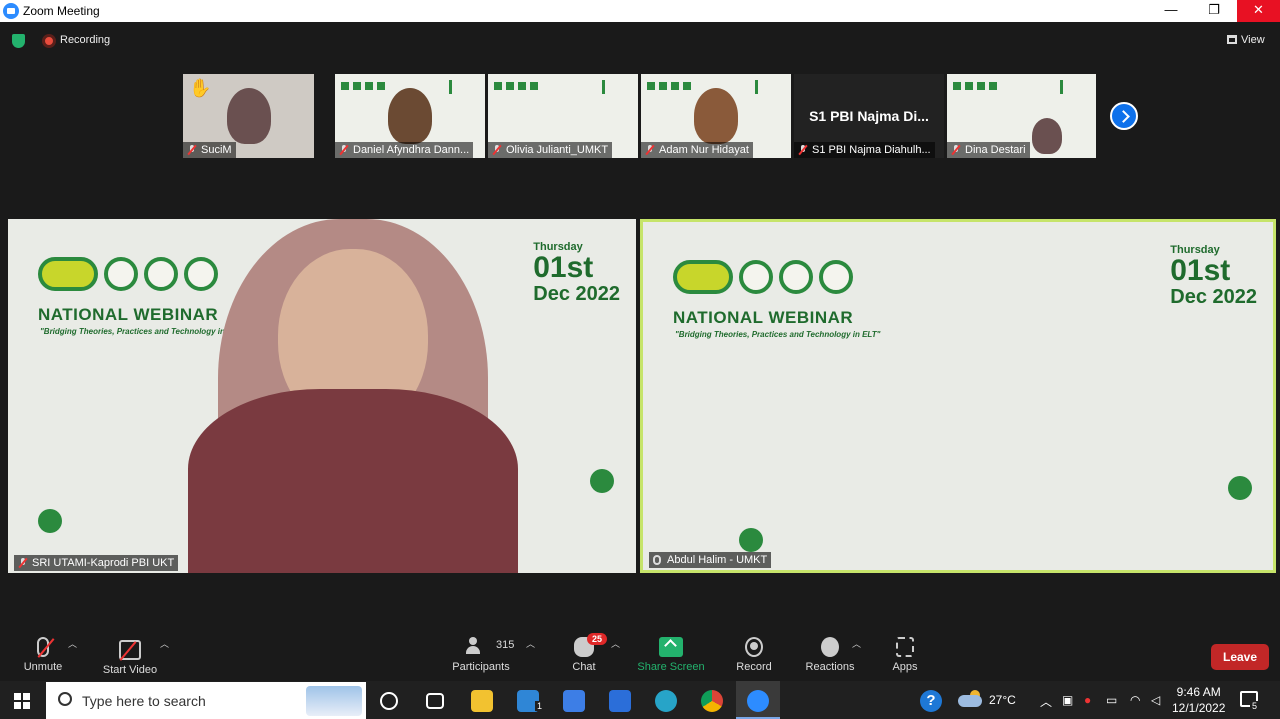  Describe the element at coordinates (640, 41) in the screenshot. I see `meeting-info-bar: Recording View` at that location.